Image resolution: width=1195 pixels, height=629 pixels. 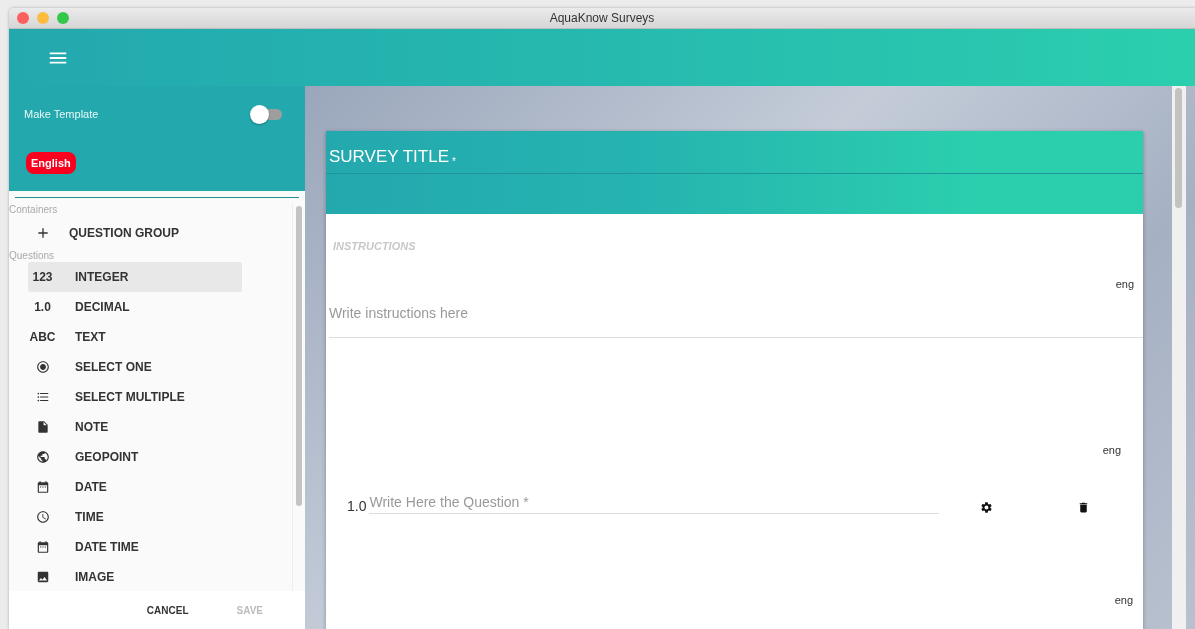 What do you see at coordinates (42, 577) in the screenshot?
I see `image-icon` at bounding box center [42, 577].